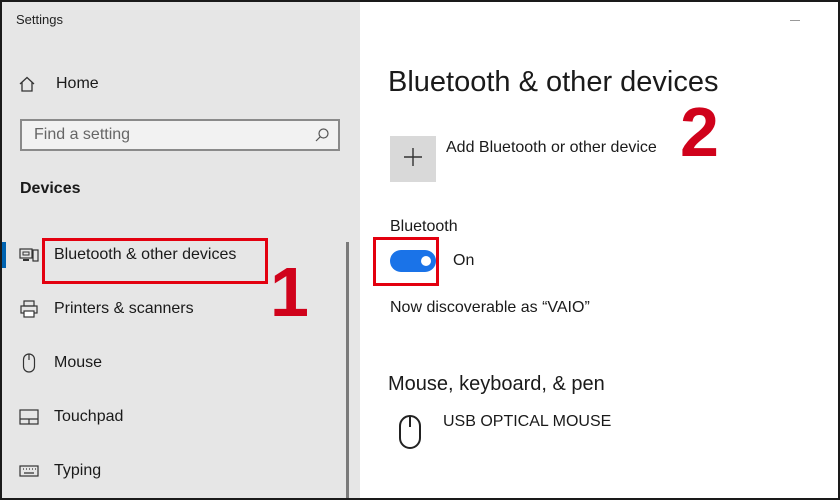  Describe the element at coordinates (181, 363) in the screenshot. I see `sidebar-item-mouse: Mouse` at that location.